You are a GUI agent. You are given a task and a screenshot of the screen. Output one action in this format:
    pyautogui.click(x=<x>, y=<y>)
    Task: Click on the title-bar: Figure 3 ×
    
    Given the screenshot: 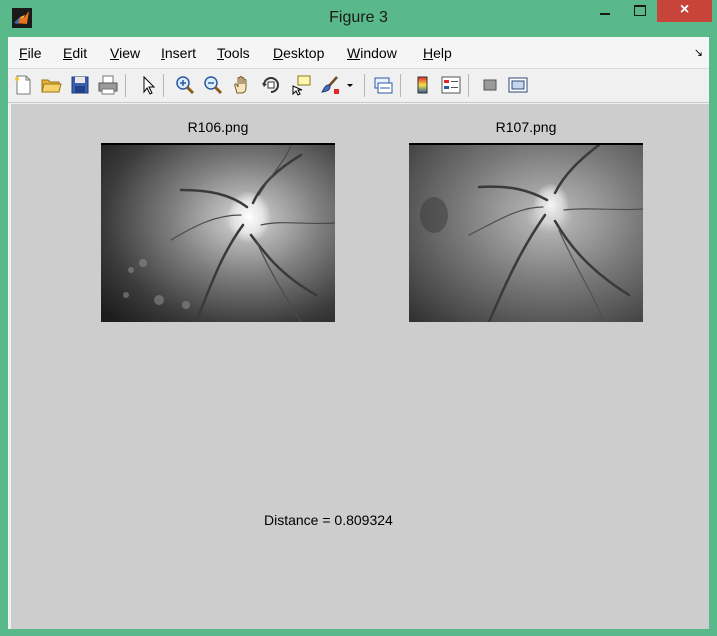 What is the action you would take?
    pyautogui.click(x=358, y=18)
    